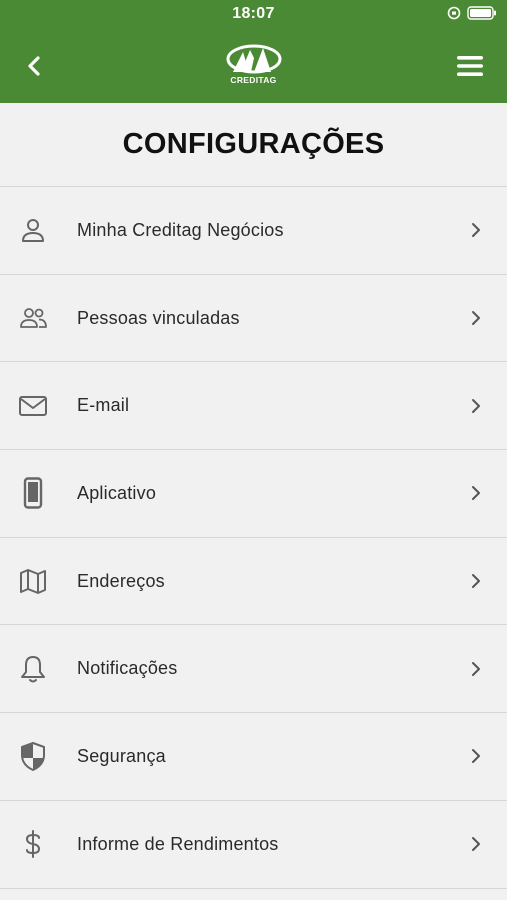 The height and width of the screenshot is (900, 507). Describe the element at coordinates (33, 669) in the screenshot. I see `bell-icon` at that location.